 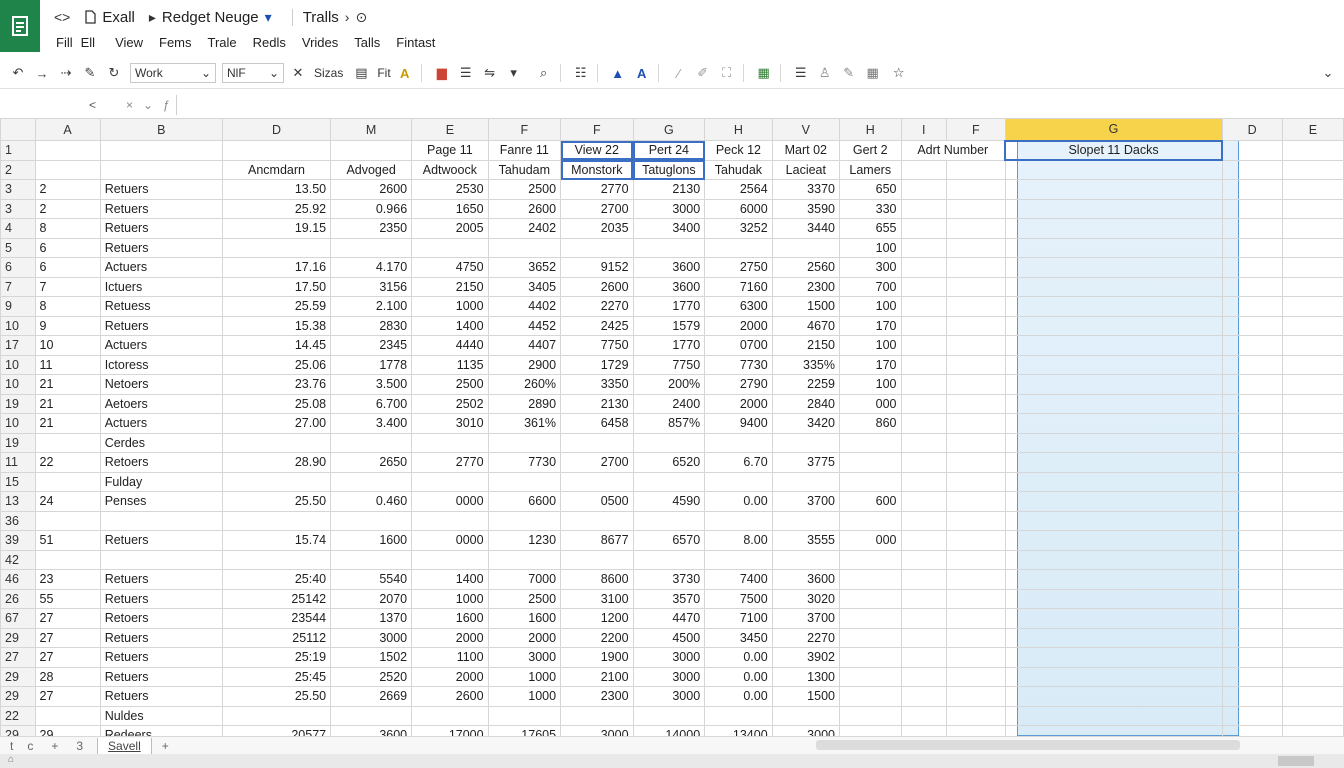 What do you see at coordinates (276, 423) in the screenshot?
I see `cell: 27.00` at bounding box center [276, 423].